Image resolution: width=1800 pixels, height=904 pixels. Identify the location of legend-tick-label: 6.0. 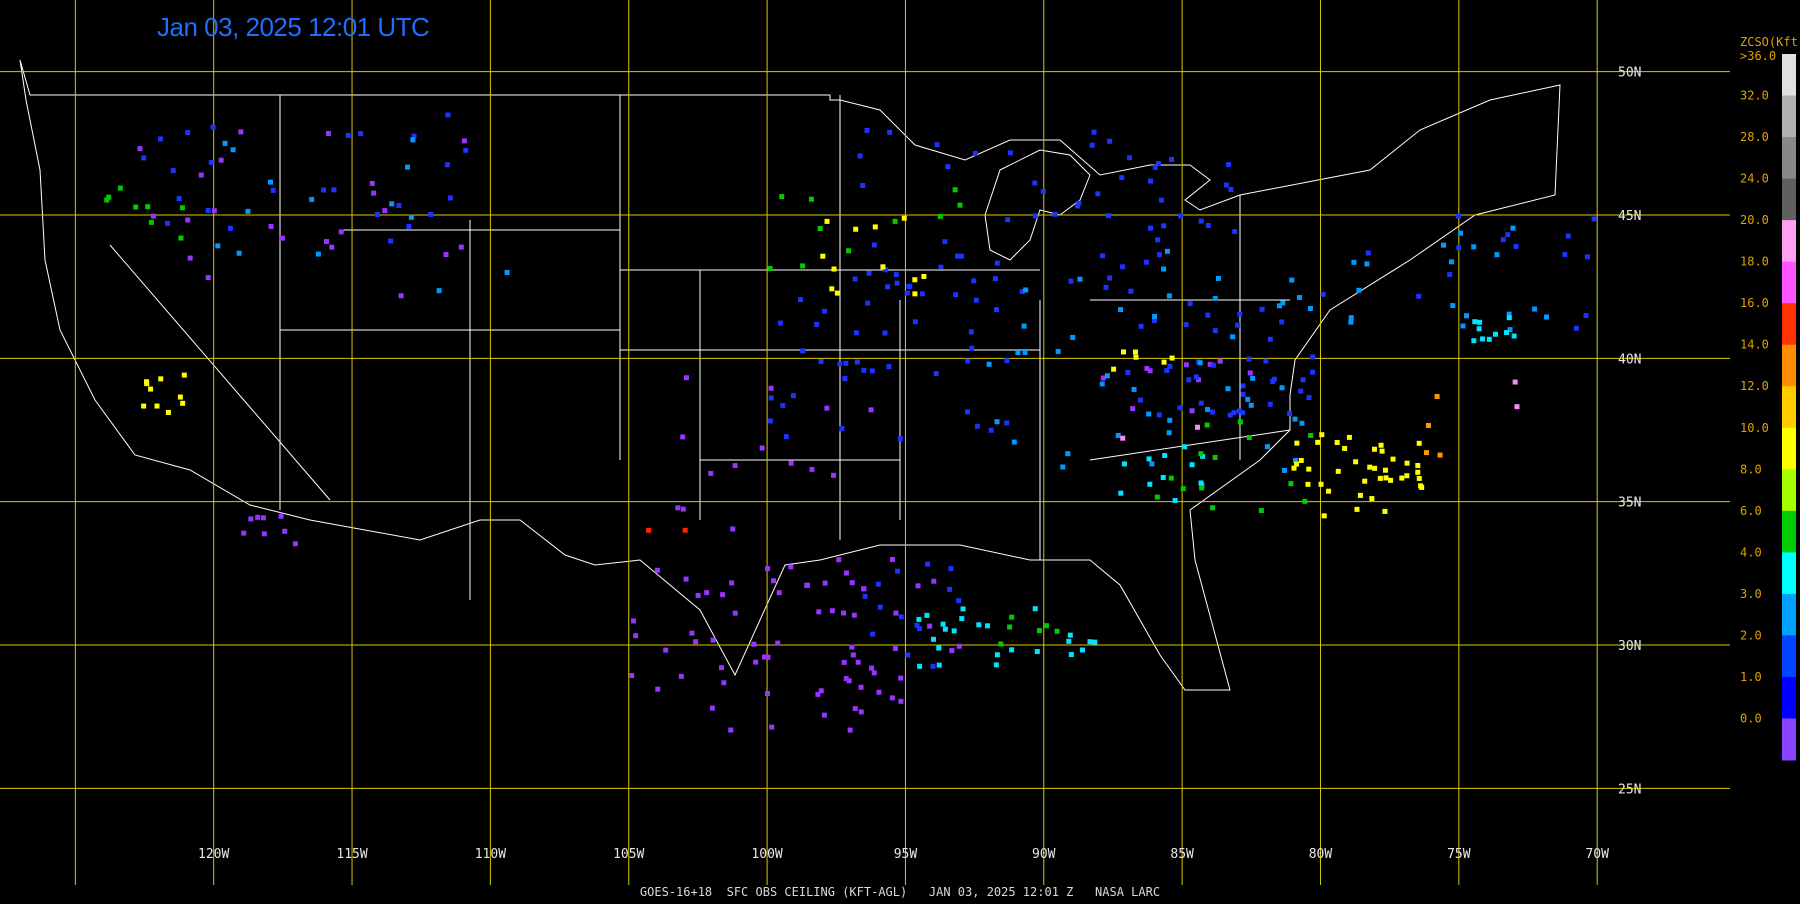
(1751, 511).